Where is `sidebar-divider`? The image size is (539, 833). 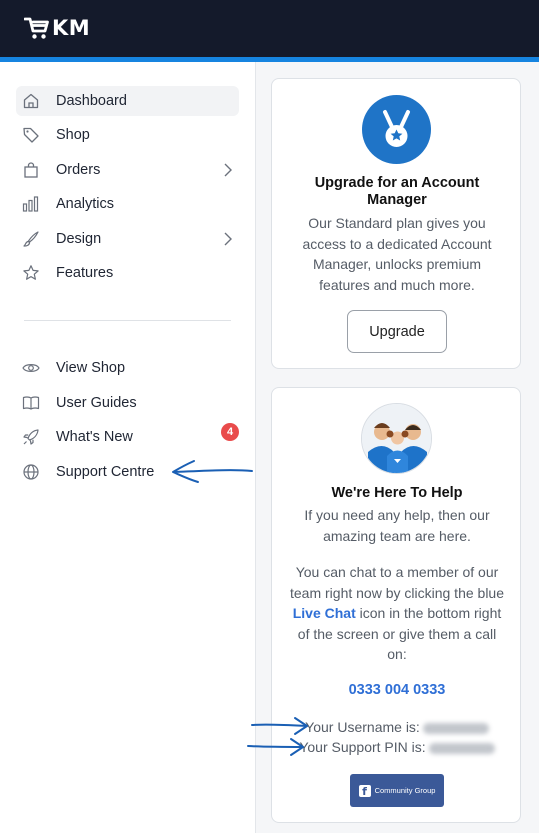
sidebar-divider is located at coordinates (127, 320).